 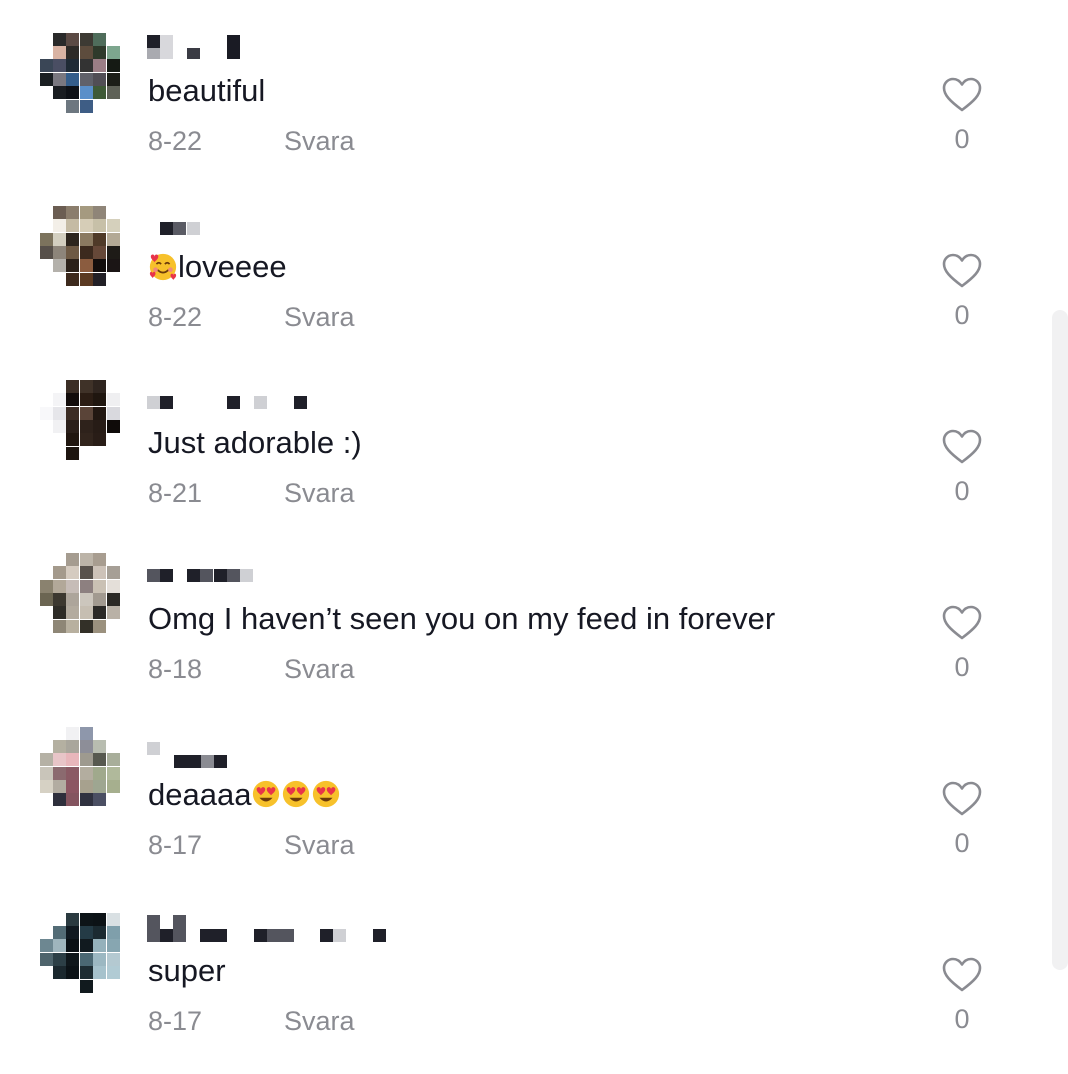 I want to click on comment-text: deaaaa, so click(x=244, y=795).